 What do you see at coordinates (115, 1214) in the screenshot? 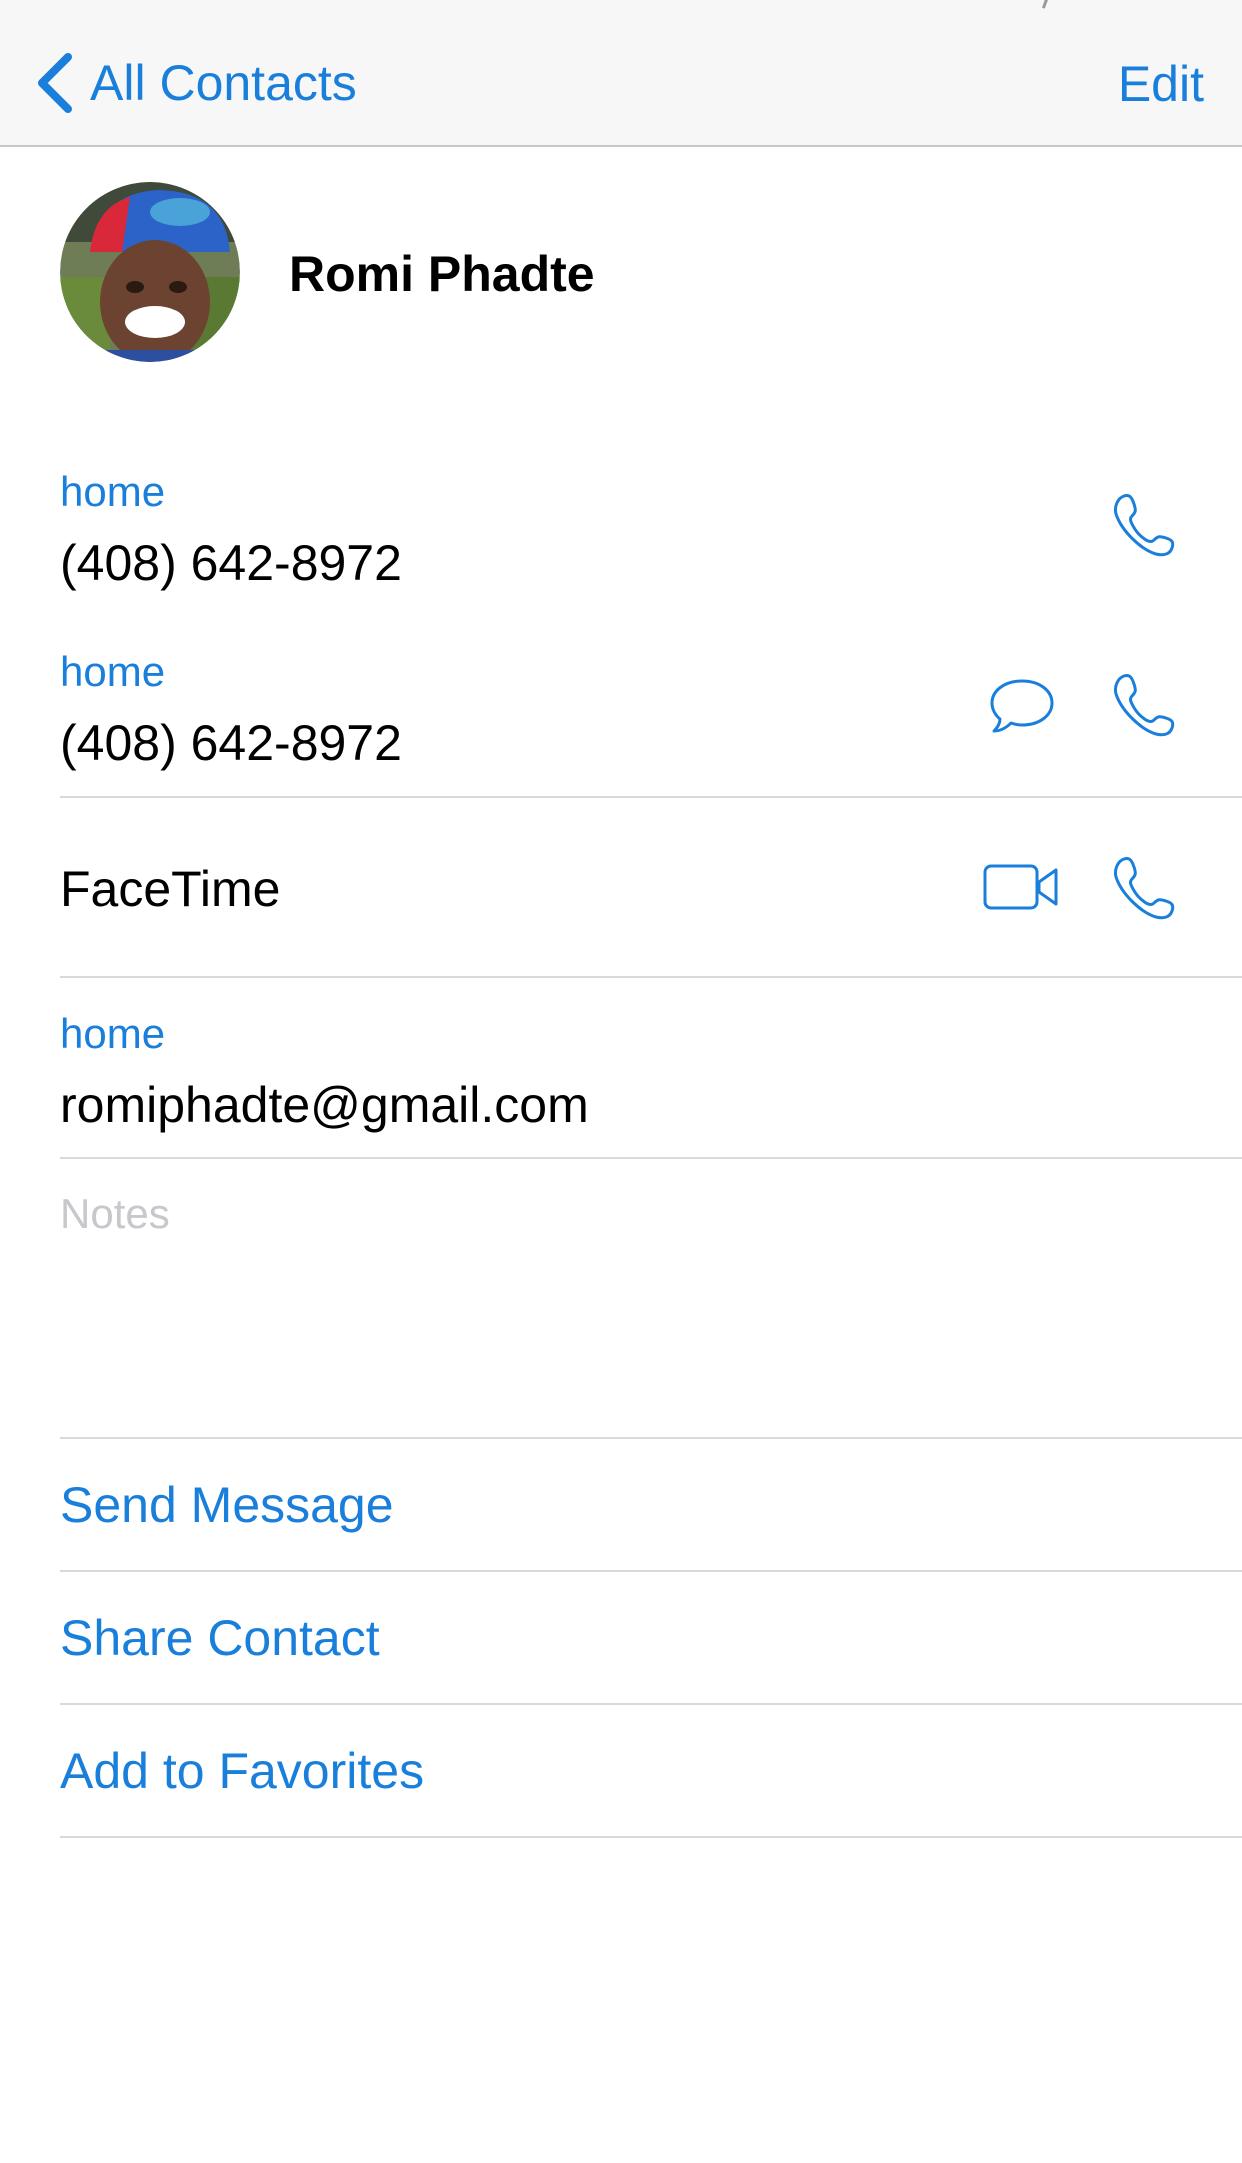
I see `notes-field: Notes` at bounding box center [115, 1214].